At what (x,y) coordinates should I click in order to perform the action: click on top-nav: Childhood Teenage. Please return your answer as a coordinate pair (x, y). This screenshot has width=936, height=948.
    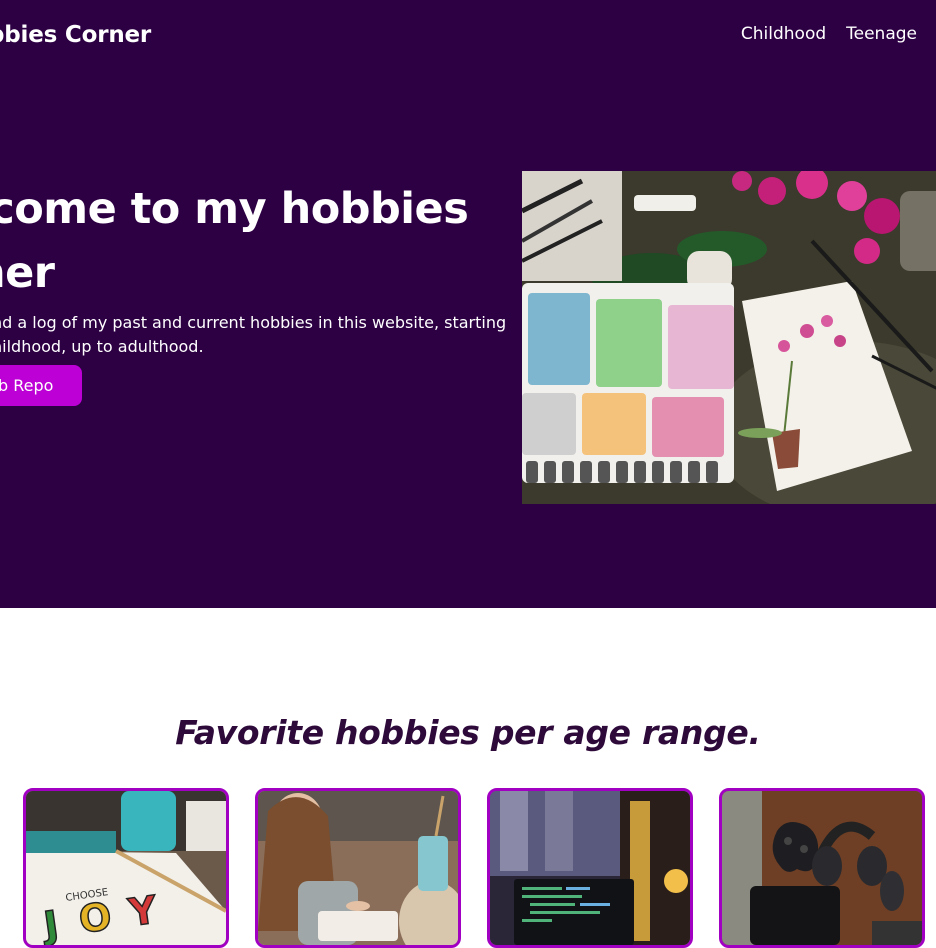
    Looking at the image, I should click on (829, 34).